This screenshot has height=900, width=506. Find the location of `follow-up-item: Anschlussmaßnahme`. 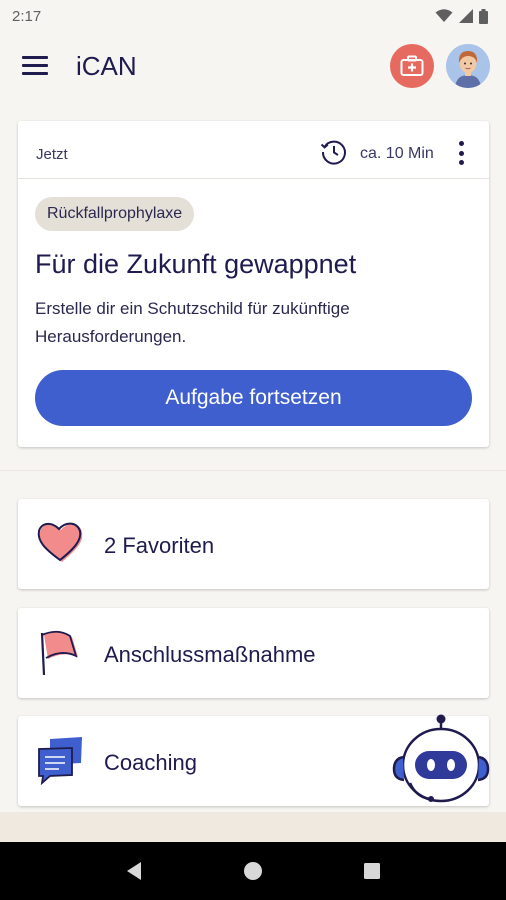

follow-up-item: Anschlussmaßnahme is located at coordinates (253, 653).